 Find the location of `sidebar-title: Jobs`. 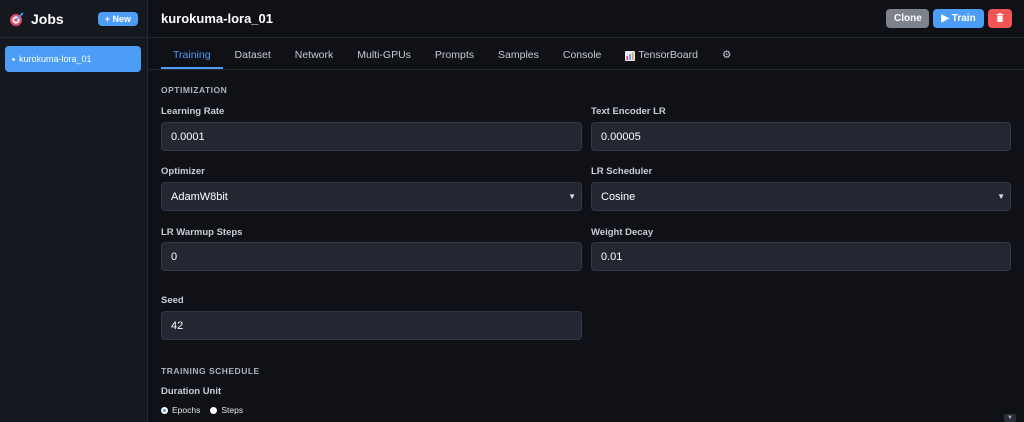

sidebar-title: Jobs is located at coordinates (47, 18).